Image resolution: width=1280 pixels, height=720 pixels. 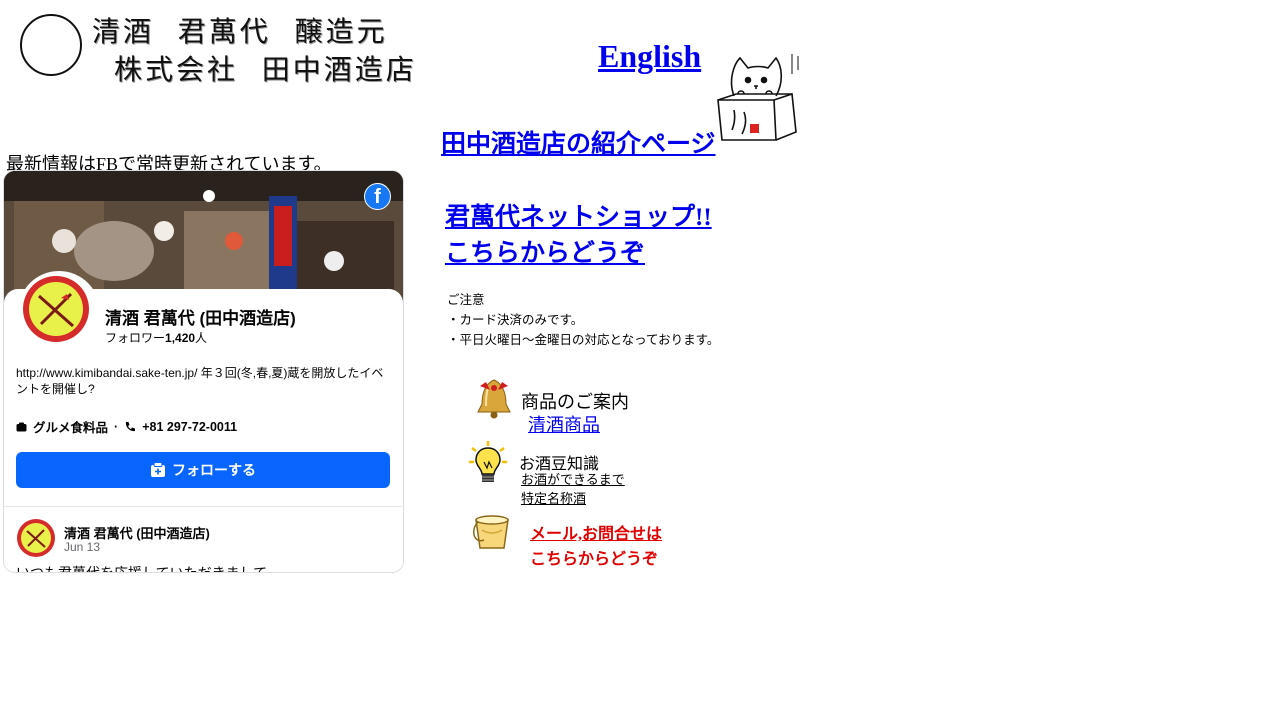 What do you see at coordinates (180, 338) in the screenshot?
I see `followers-number: 1,420` at bounding box center [180, 338].